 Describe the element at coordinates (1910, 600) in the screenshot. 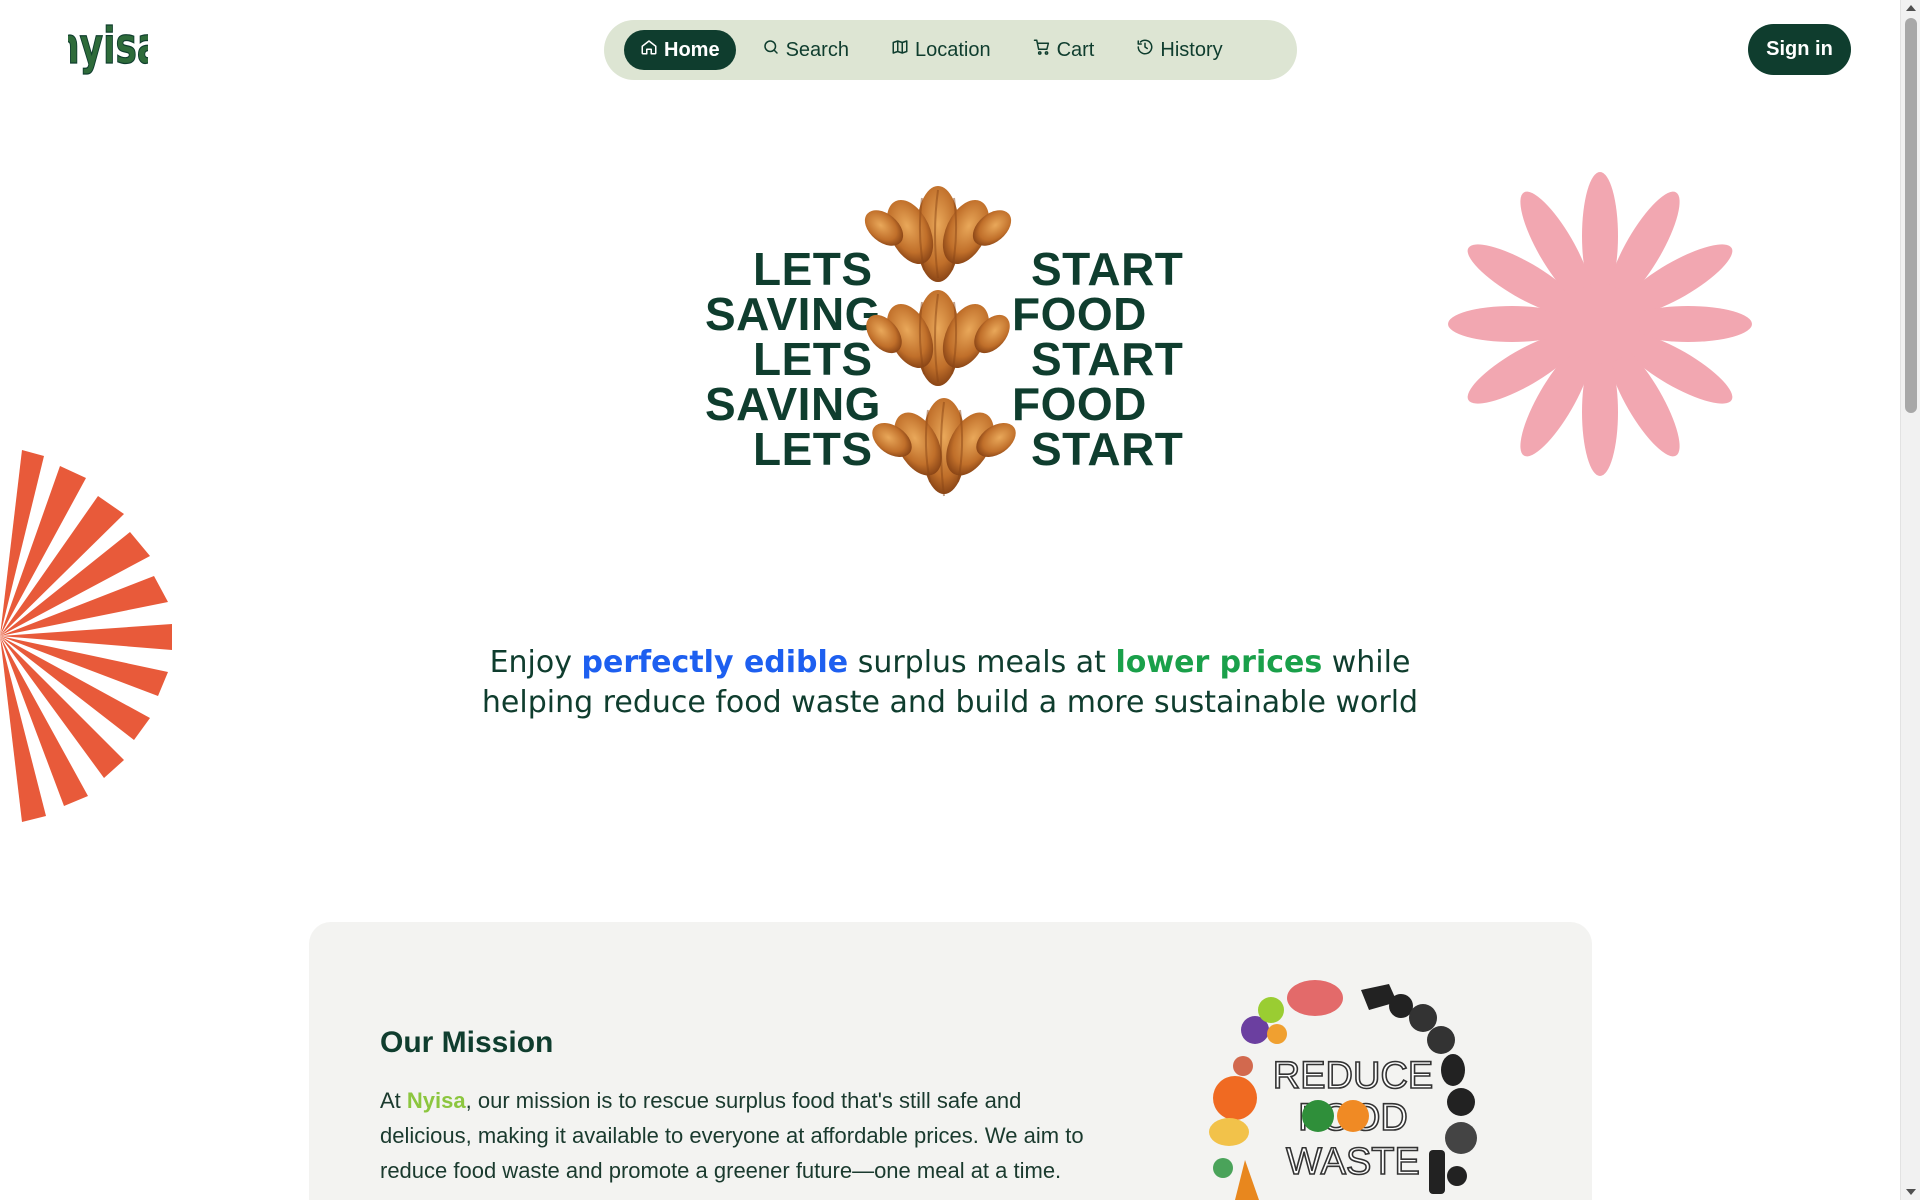

I see `page-scrollbar` at that location.